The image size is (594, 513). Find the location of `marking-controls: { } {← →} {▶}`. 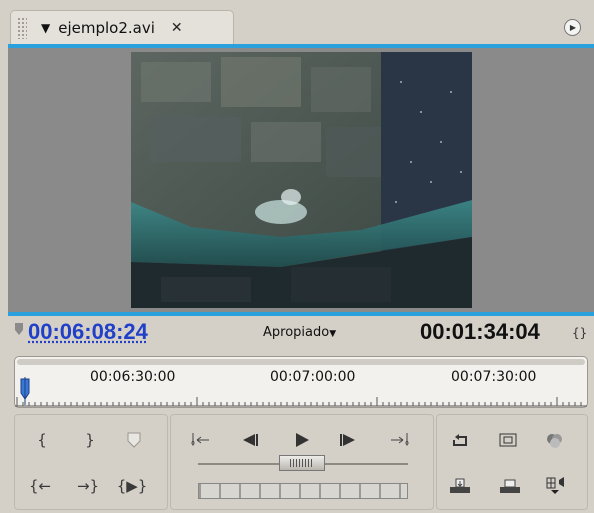

marking-controls: { } {← →} {▶} is located at coordinates (91, 462).